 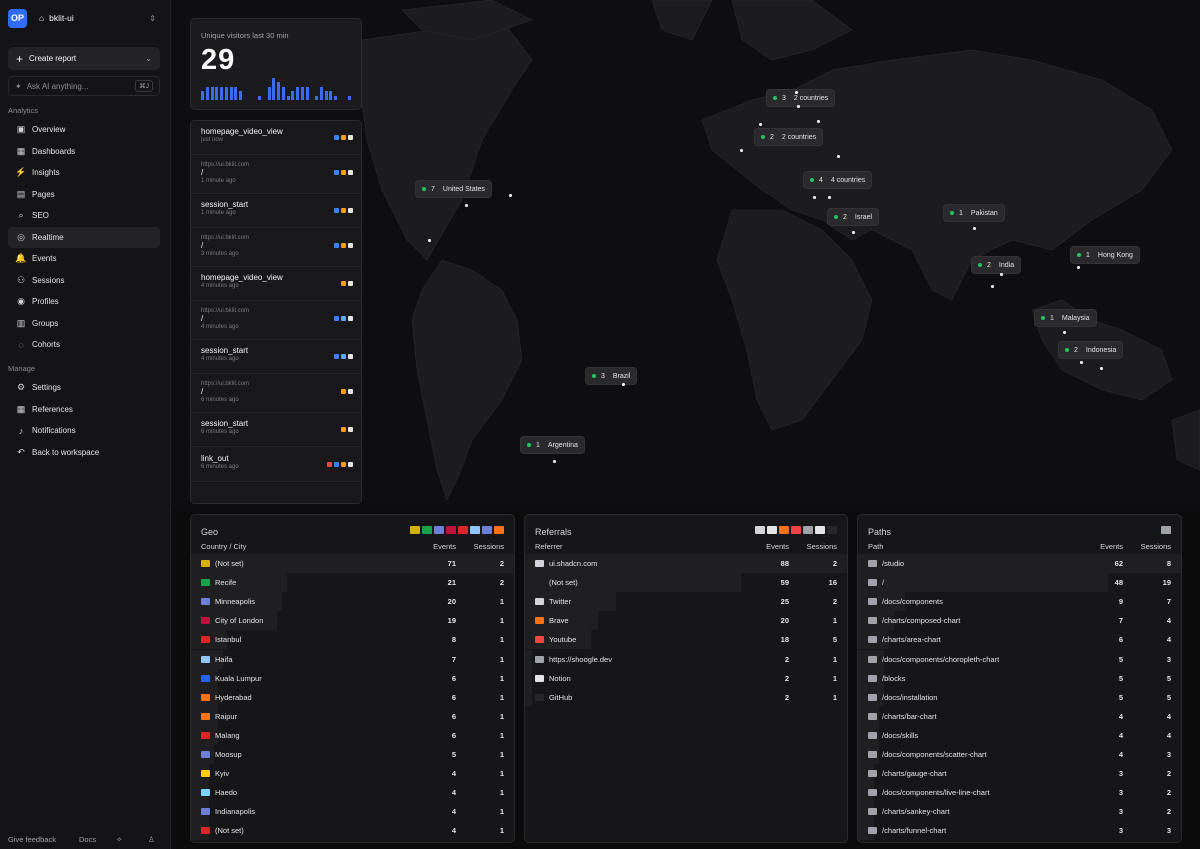 What do you see at coordinates (352, 793) in the screenshot?
I see `table-row: Haedo 4 1` at bounding box center [352, 793].